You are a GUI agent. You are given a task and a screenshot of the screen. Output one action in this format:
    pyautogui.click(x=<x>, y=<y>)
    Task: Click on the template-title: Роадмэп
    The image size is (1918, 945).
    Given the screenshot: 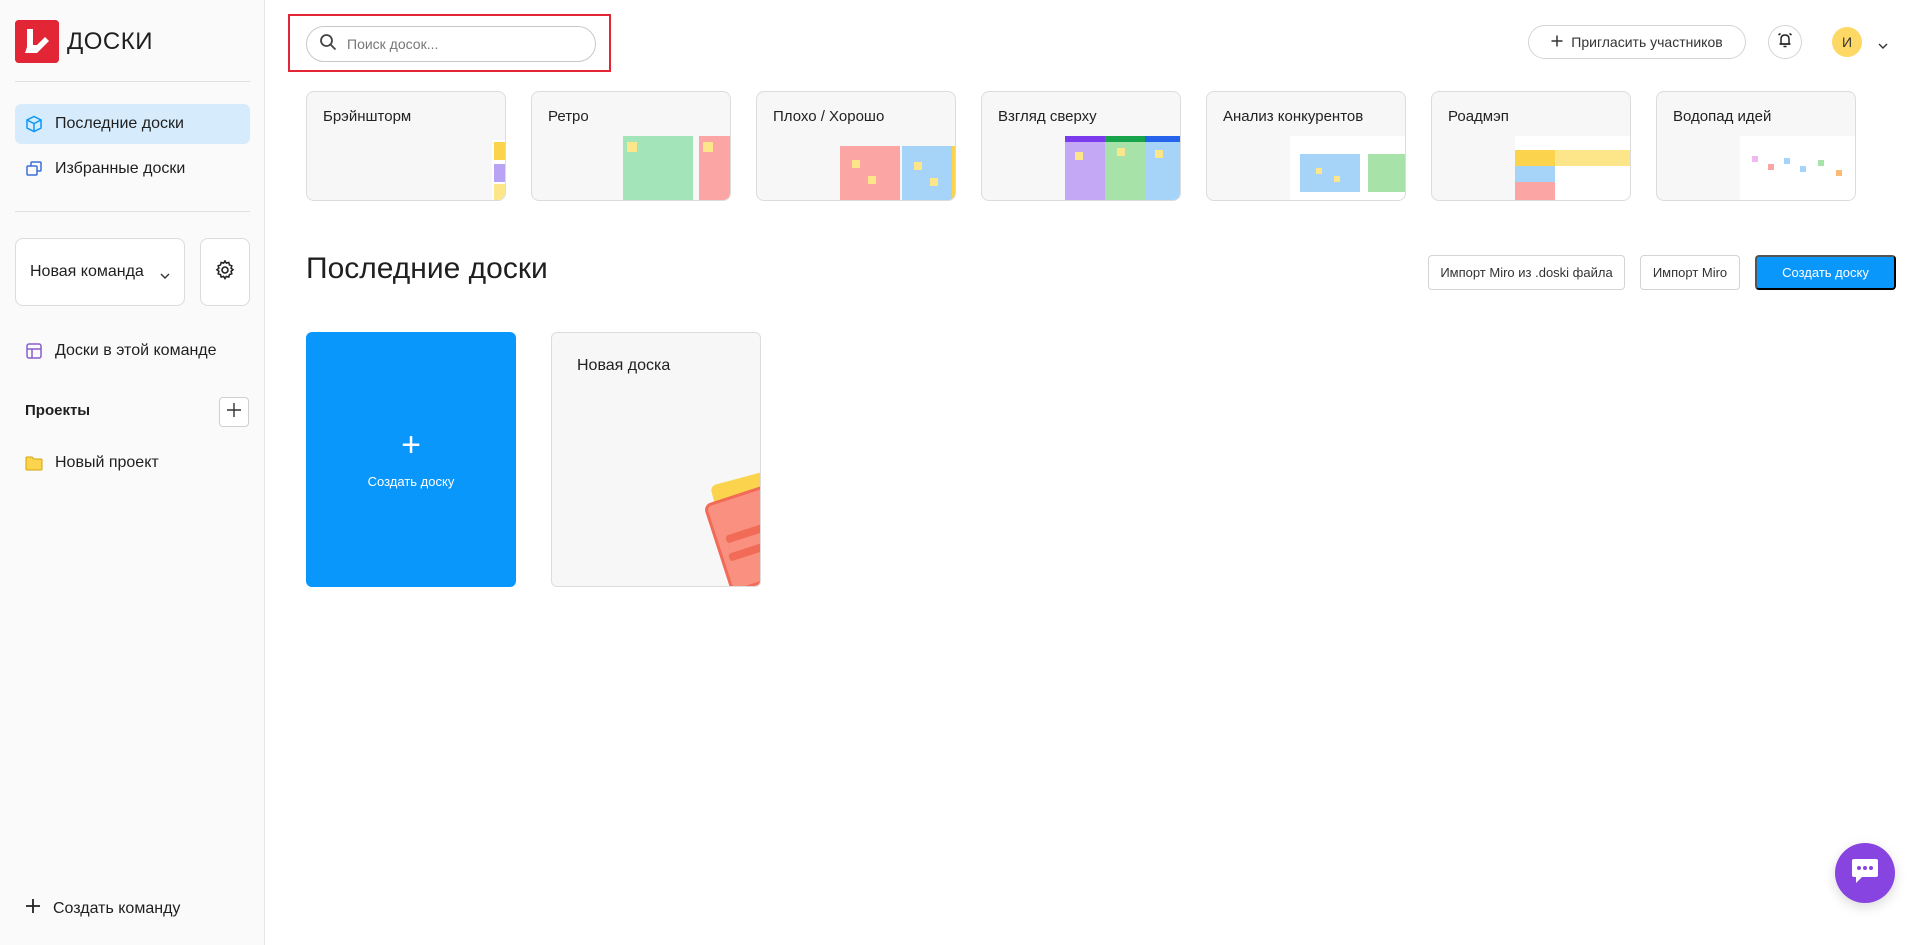 What is the action you would take?
    pyautogui.click(x=1478, y=116)
    